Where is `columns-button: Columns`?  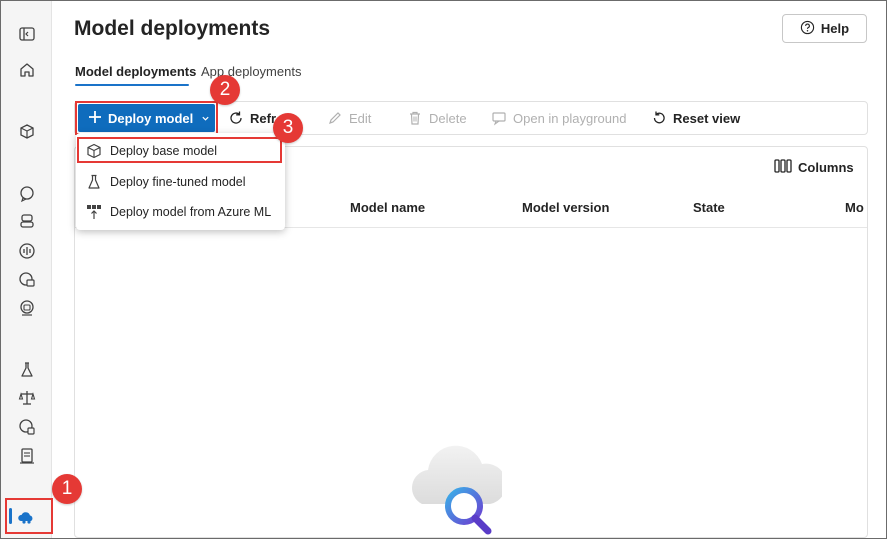
columns-button: Columns is located at coordinates (814, 167).